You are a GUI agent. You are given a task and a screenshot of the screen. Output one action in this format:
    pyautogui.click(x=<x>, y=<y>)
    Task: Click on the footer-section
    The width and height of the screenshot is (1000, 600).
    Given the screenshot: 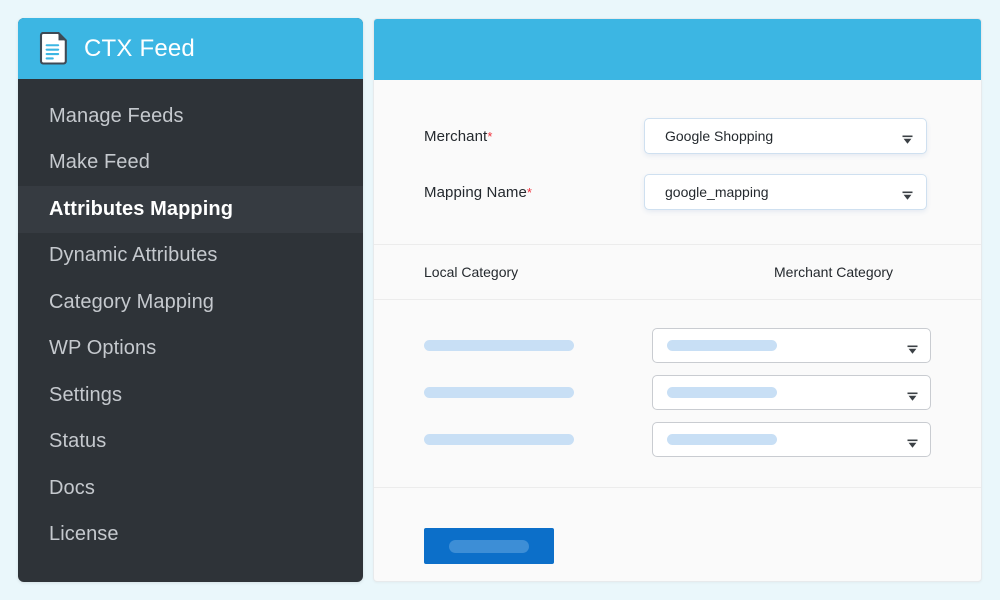 What is the action you would take?
    pyautogui.click(x=677, y=534)
    